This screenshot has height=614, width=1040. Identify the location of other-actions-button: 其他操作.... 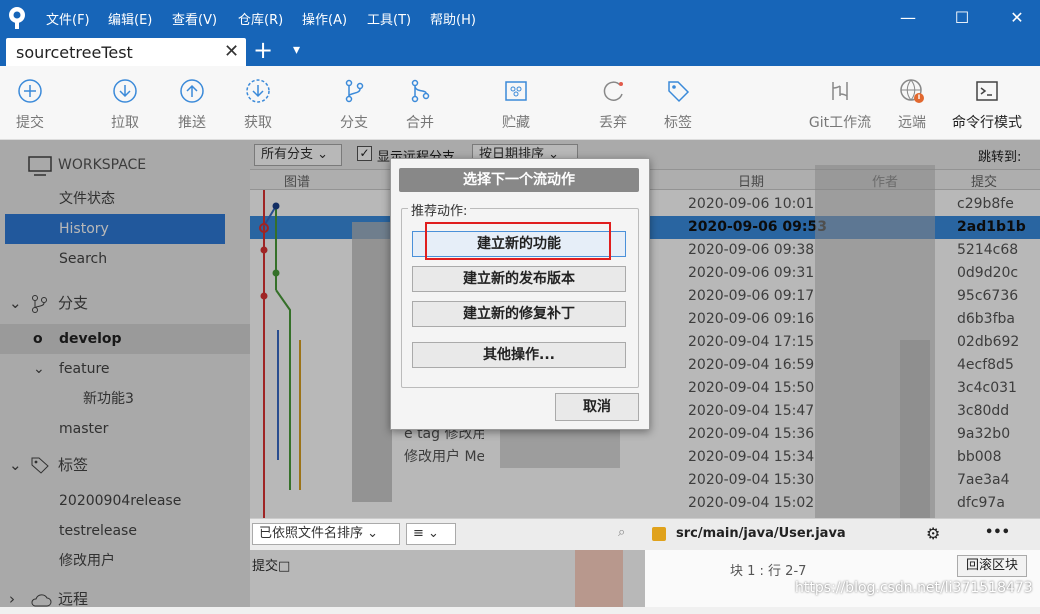
(519, 355).